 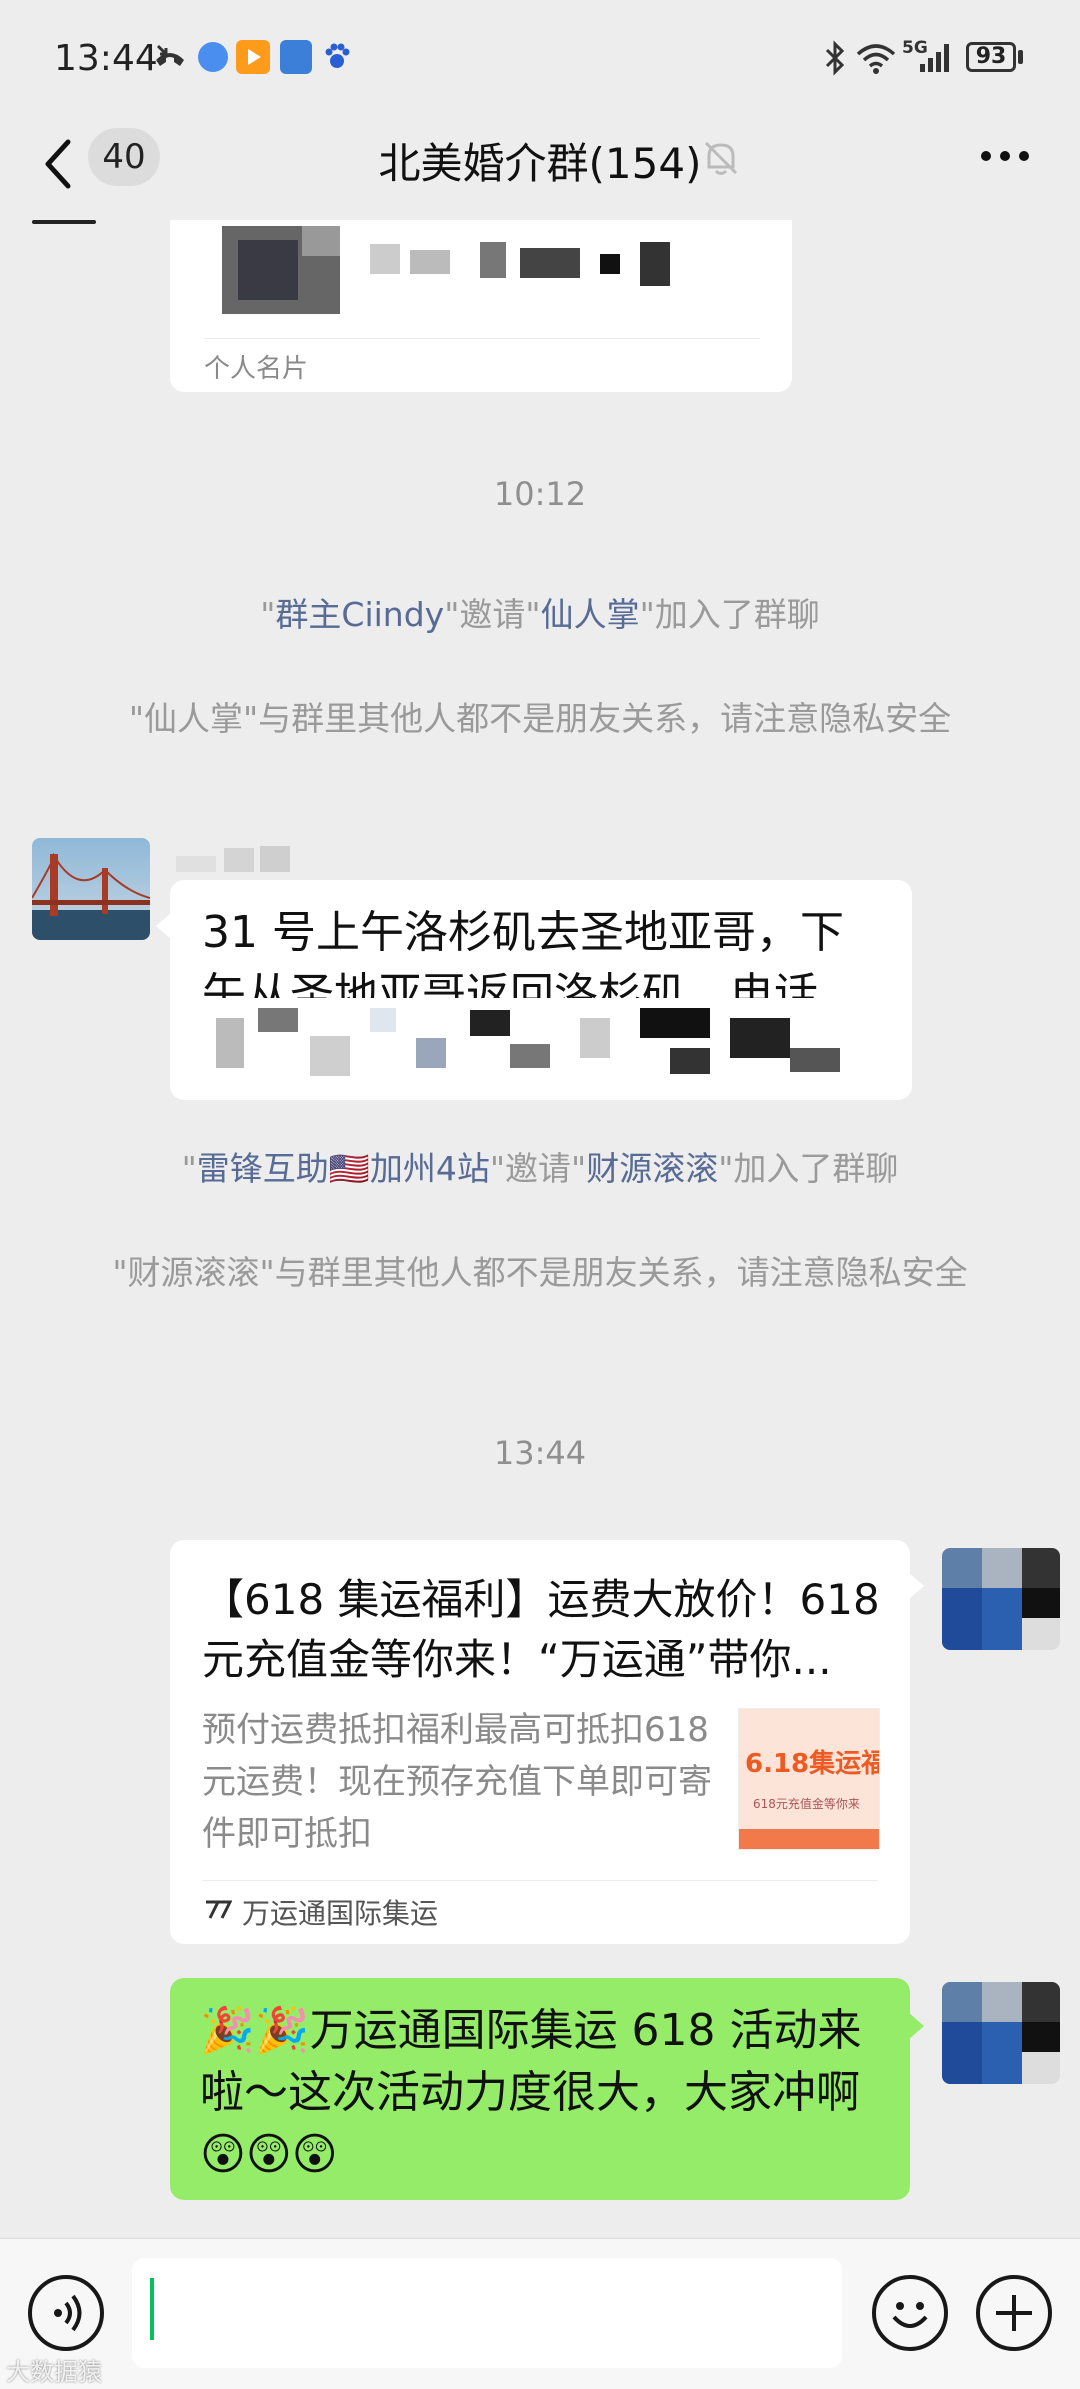 What do you see at coordinates (1005, 156) in the screenshot?
I see `more-options-icon` at bounding box center [1005, 156].